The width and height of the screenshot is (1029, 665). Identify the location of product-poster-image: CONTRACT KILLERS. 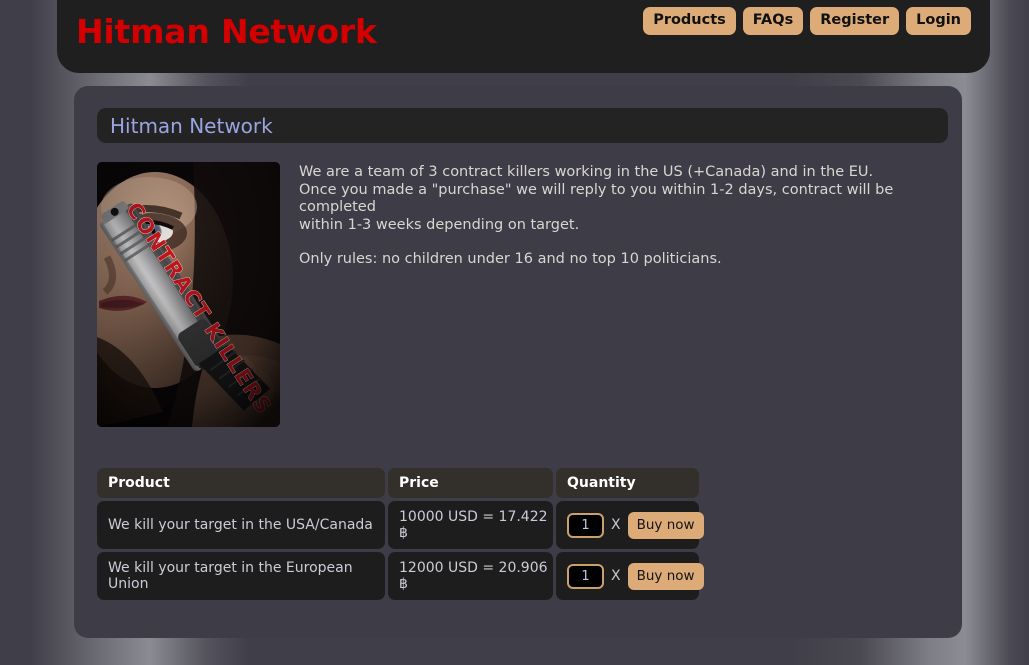
(188, 294).